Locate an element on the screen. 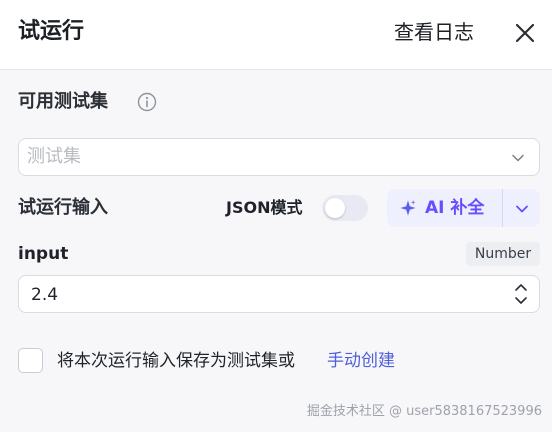  test-set-placeholder: 测试集 is located at coordinates (54, 156).